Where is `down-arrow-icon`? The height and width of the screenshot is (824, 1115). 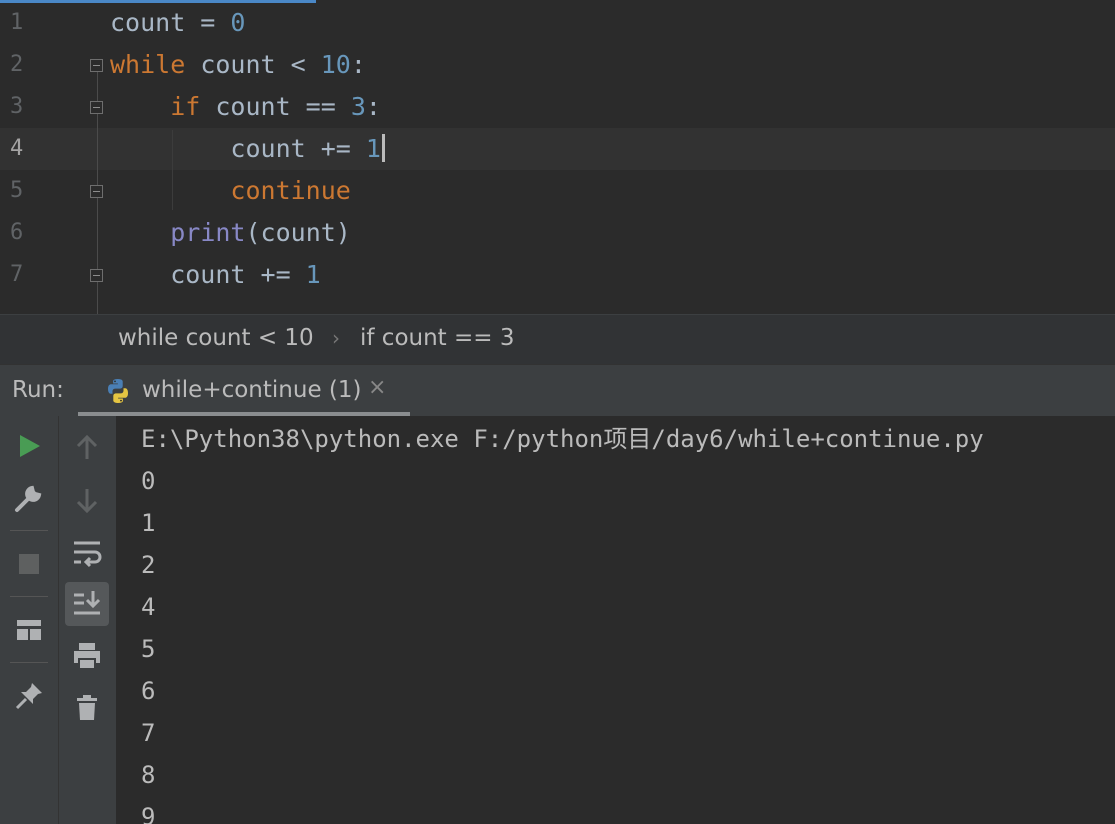
down-arrow-icon is located at coordinates (87, 501).